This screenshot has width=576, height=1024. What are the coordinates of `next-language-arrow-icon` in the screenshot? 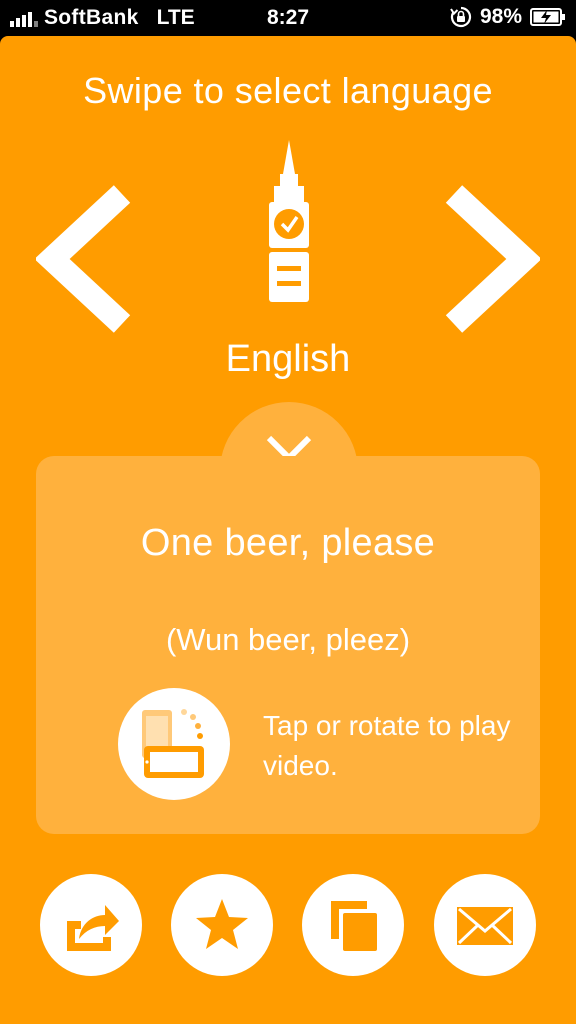 It's located at (490, 259).